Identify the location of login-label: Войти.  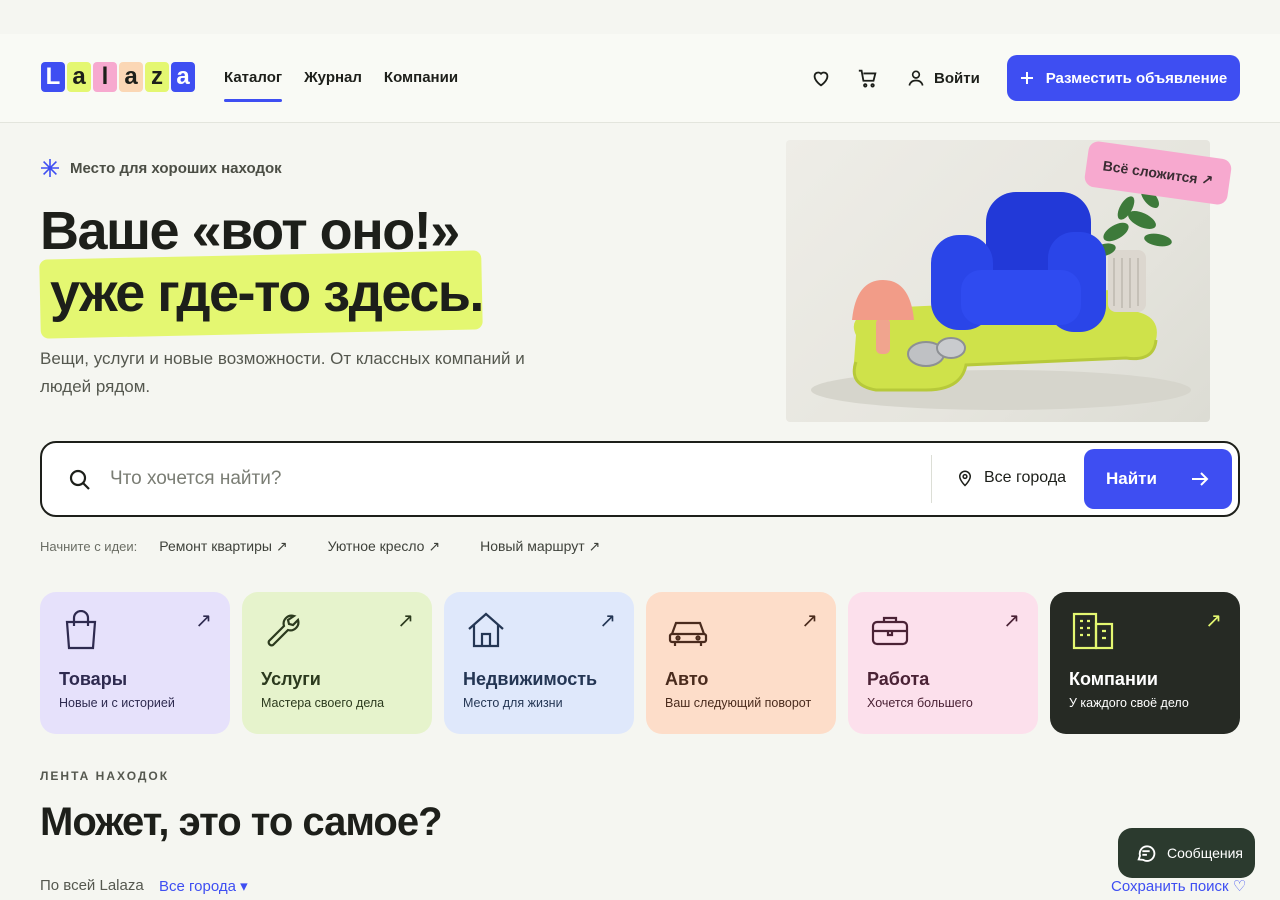
(957, 78).